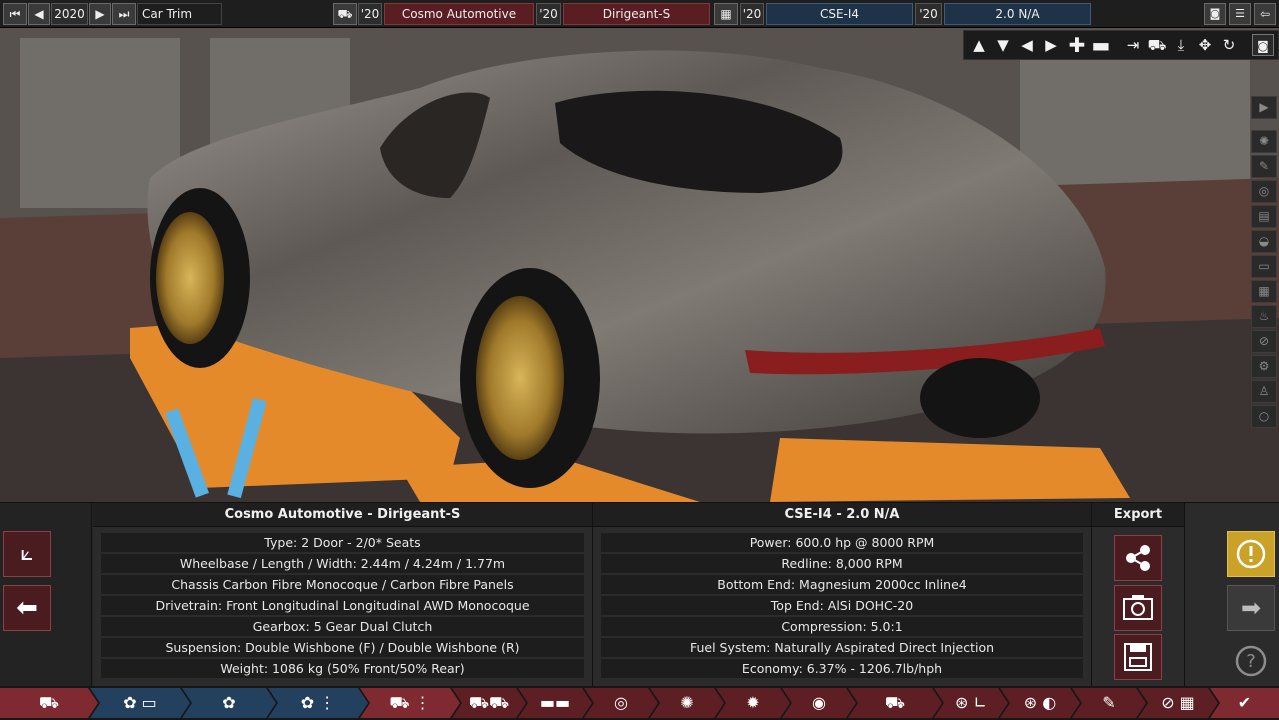  I want to click on year-next-button: ▶, so click(100, 14).